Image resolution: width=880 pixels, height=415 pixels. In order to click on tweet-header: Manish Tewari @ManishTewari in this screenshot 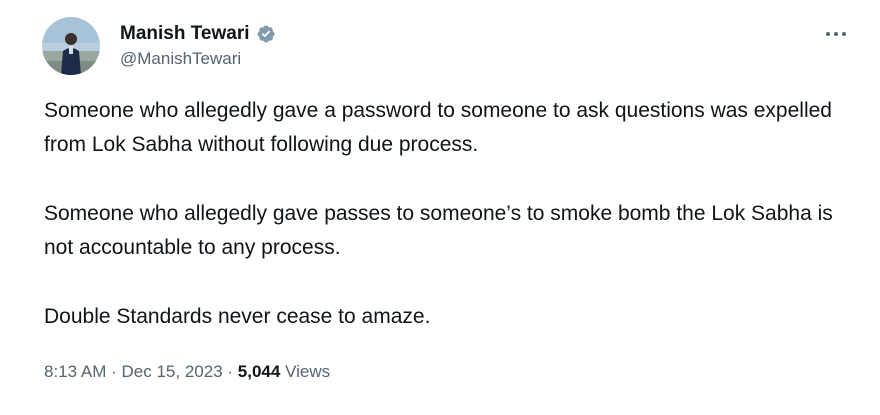, I will do `click(159, 46)`.